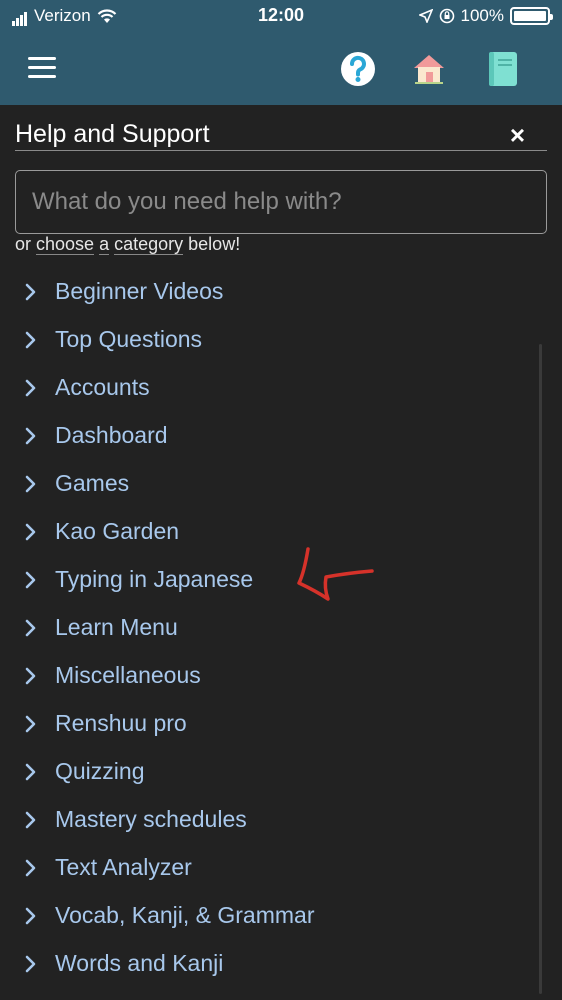 The width and height of the screenshot is (562, 1000). I want to click on category-label: Vocab, Kanji, & Grammar, so click(185, 915).